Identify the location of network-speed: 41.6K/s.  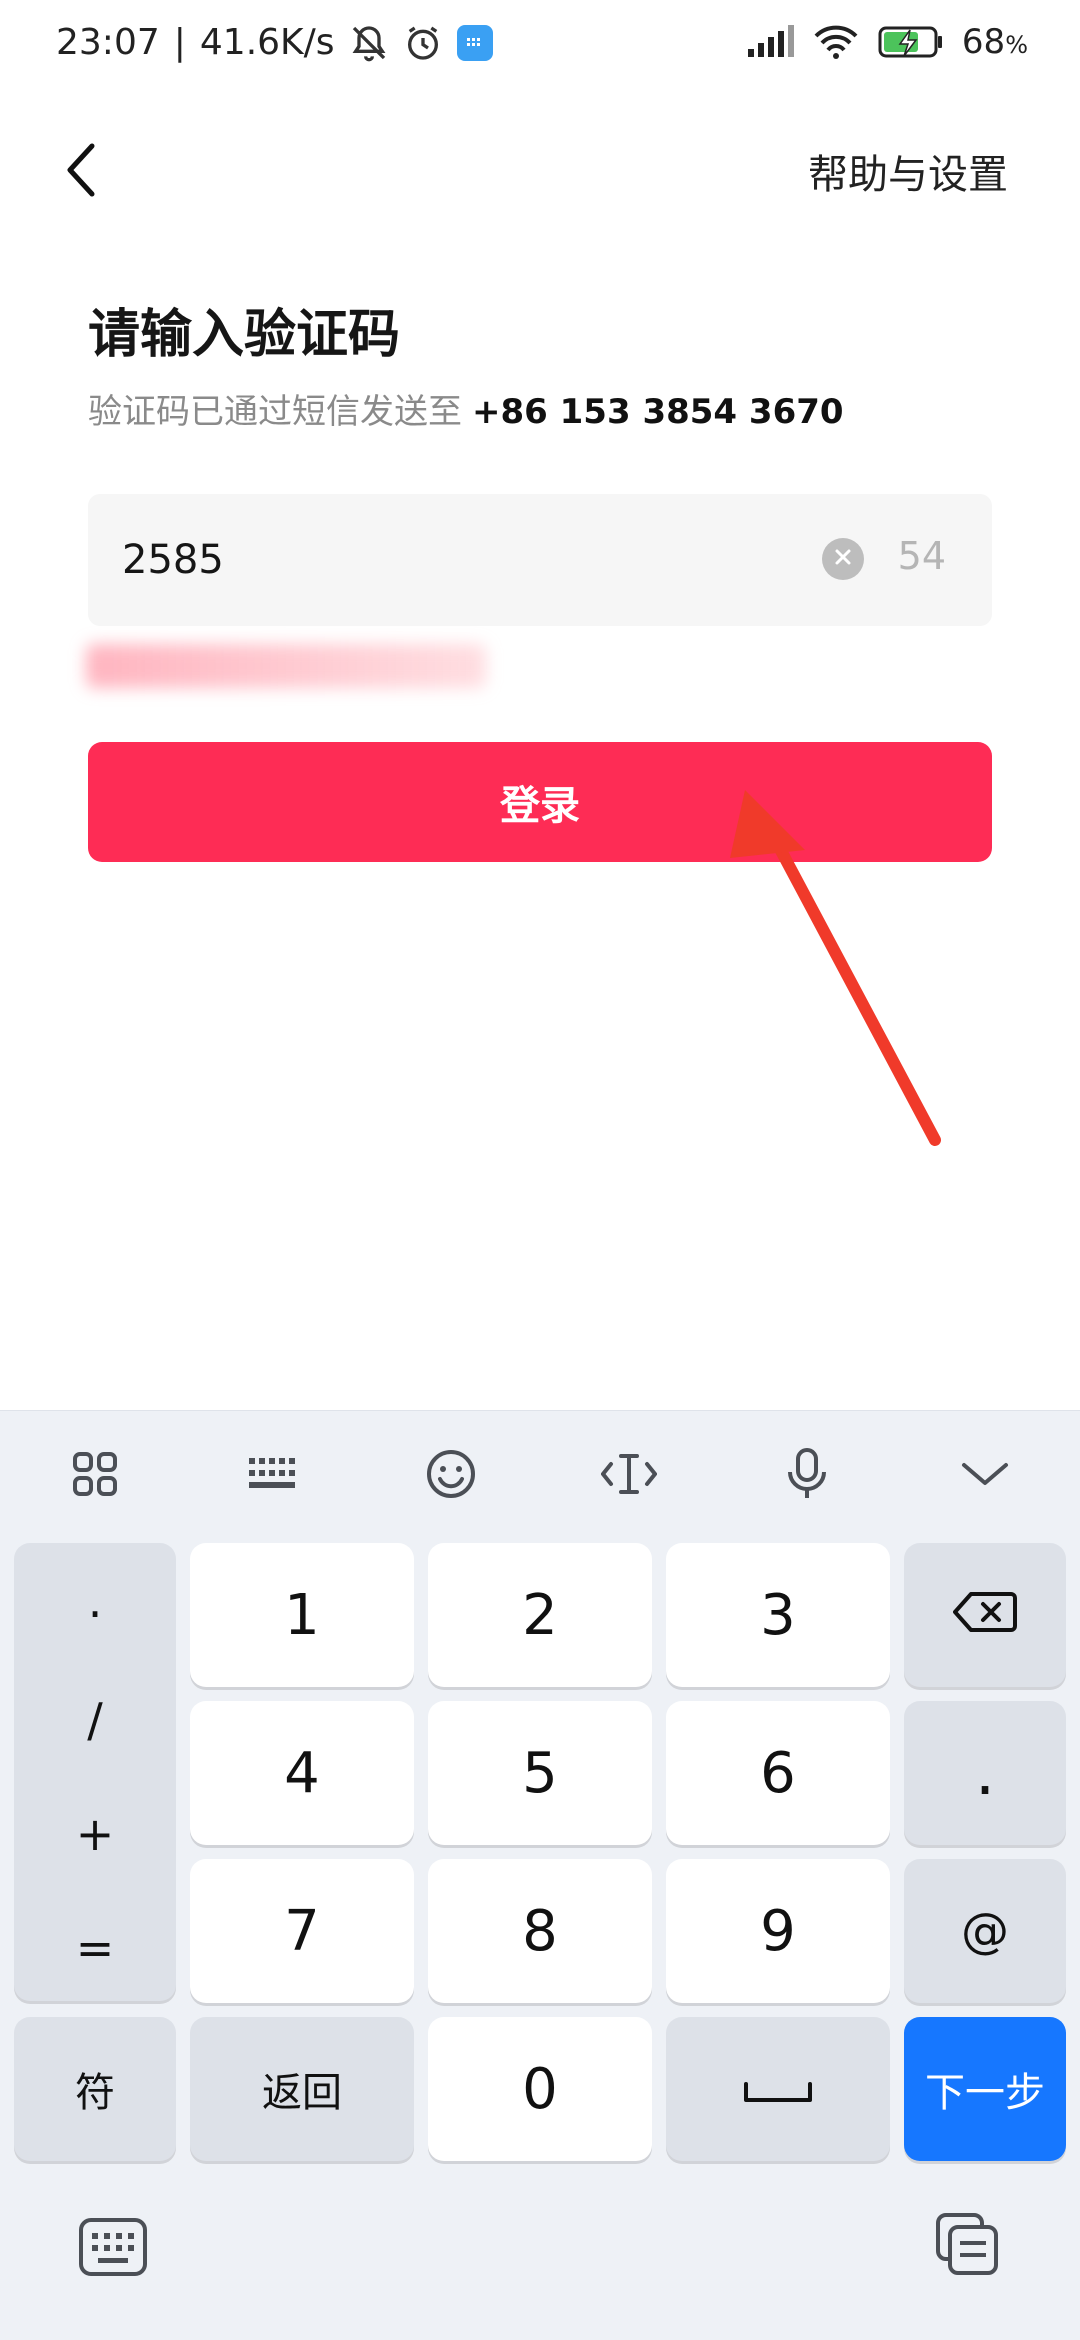
(267, 42).